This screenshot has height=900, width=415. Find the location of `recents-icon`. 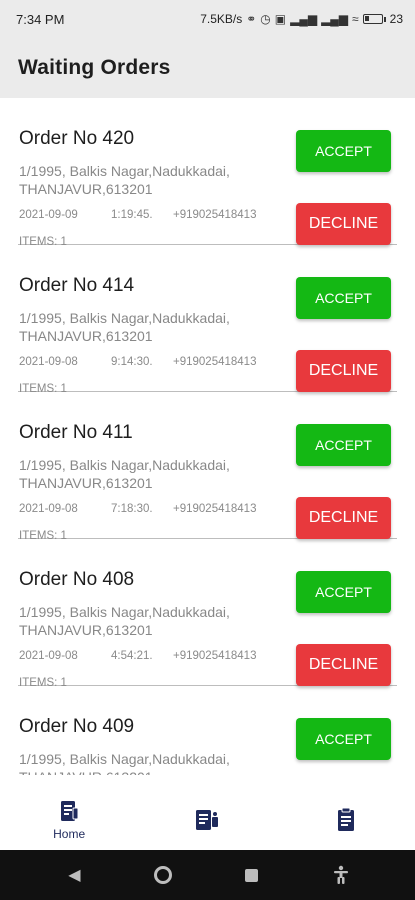

recents-icon is located at coordinates (252, 875).